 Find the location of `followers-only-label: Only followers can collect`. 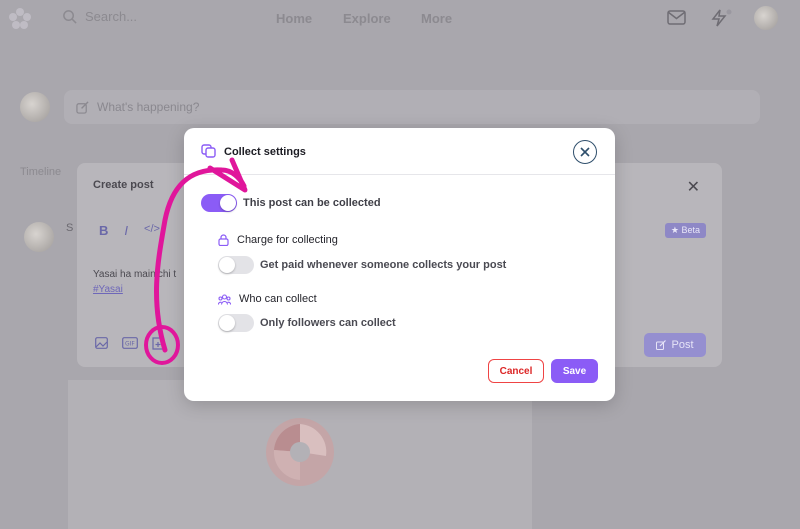

followers-only-label: Only followers can collect is located at coordinates (328, 323).